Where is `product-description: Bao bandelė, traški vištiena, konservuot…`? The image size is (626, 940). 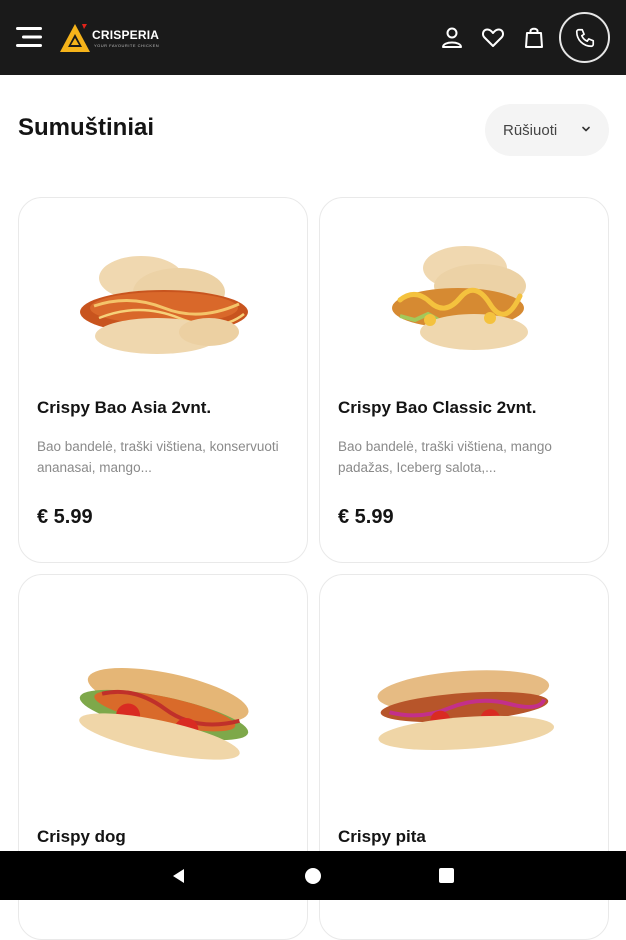 product-description: Bao bandelė, traški vištiena, konservuot… is located at coordinates (158, 457).